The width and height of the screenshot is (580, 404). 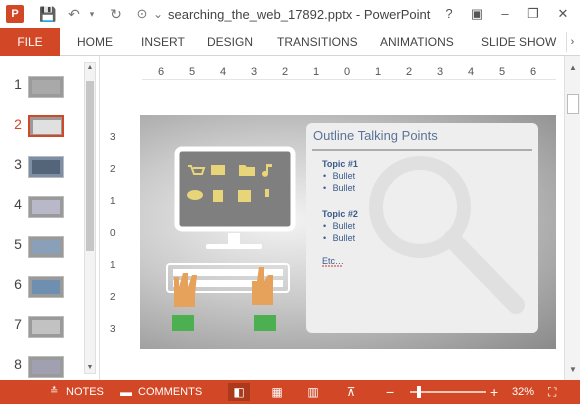 What do you see at coordinates (116, 14) in the screenshot?
I see `redo-icon: ↻` at bounding box center [116, 14].